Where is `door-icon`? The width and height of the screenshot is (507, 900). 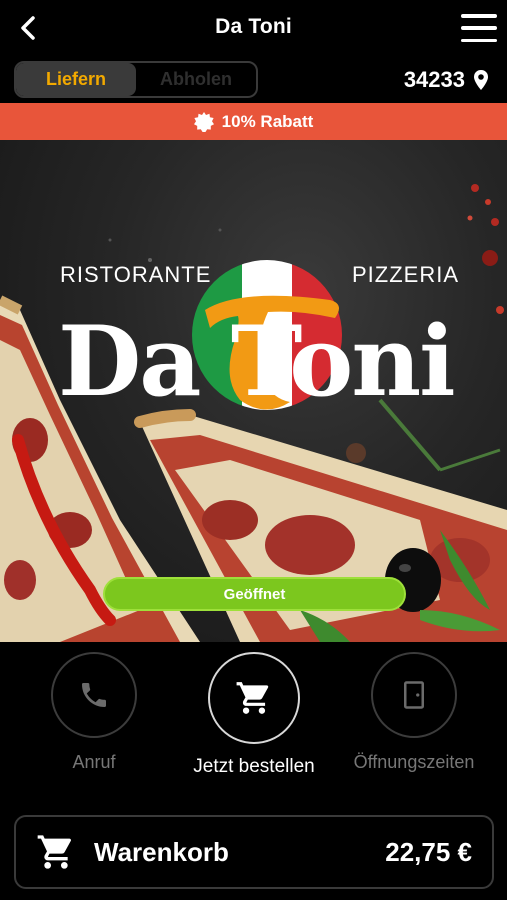 door-icon is located at coordinates (414, 695).